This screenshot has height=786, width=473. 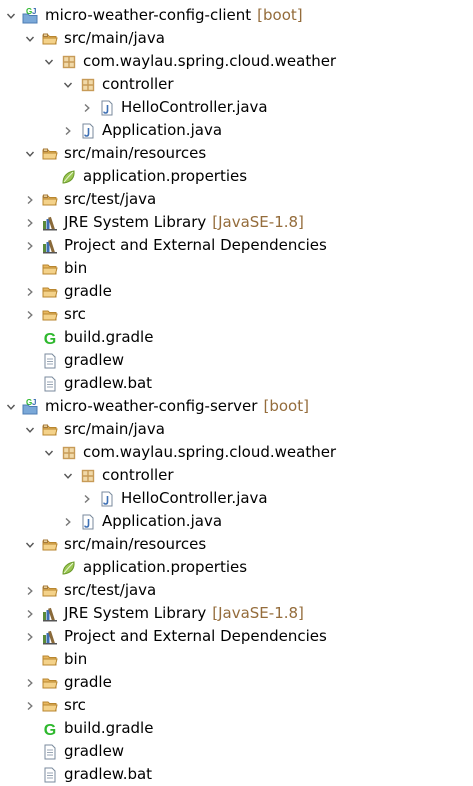 What do you see at coordinates (258, 222) in the screenshot?
I see `tree-item-decoration: [JavaSE-1.8]` at bounding box center [258, 222].